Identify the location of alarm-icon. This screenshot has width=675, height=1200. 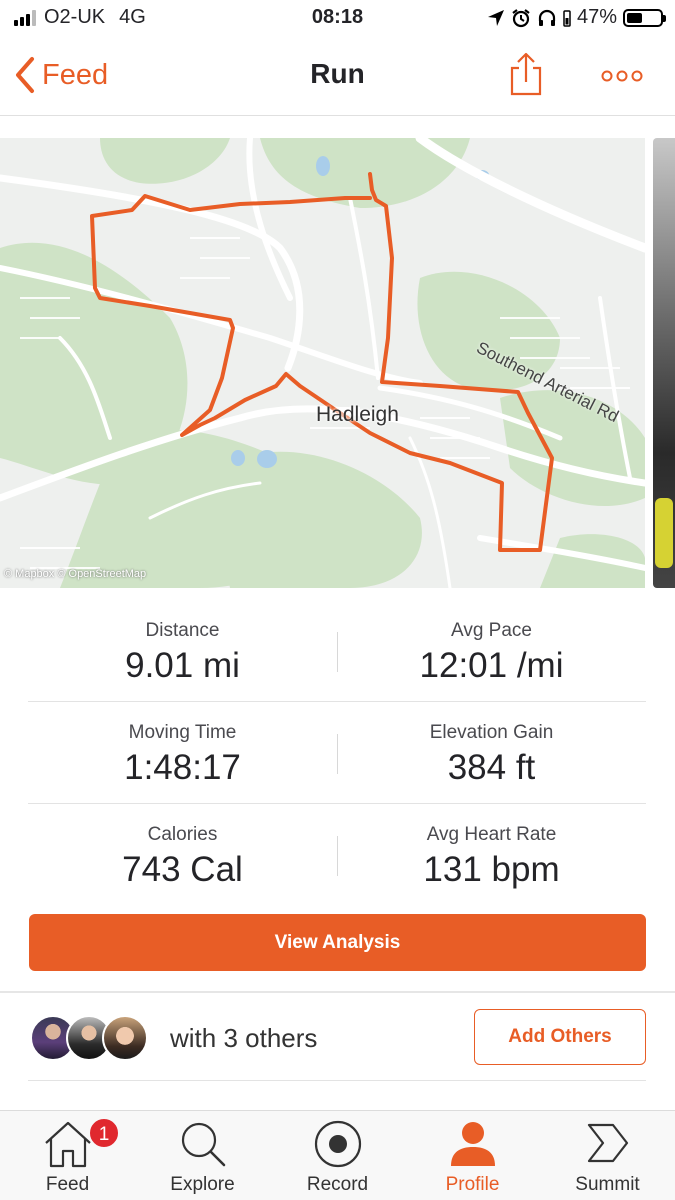
(521, 17).